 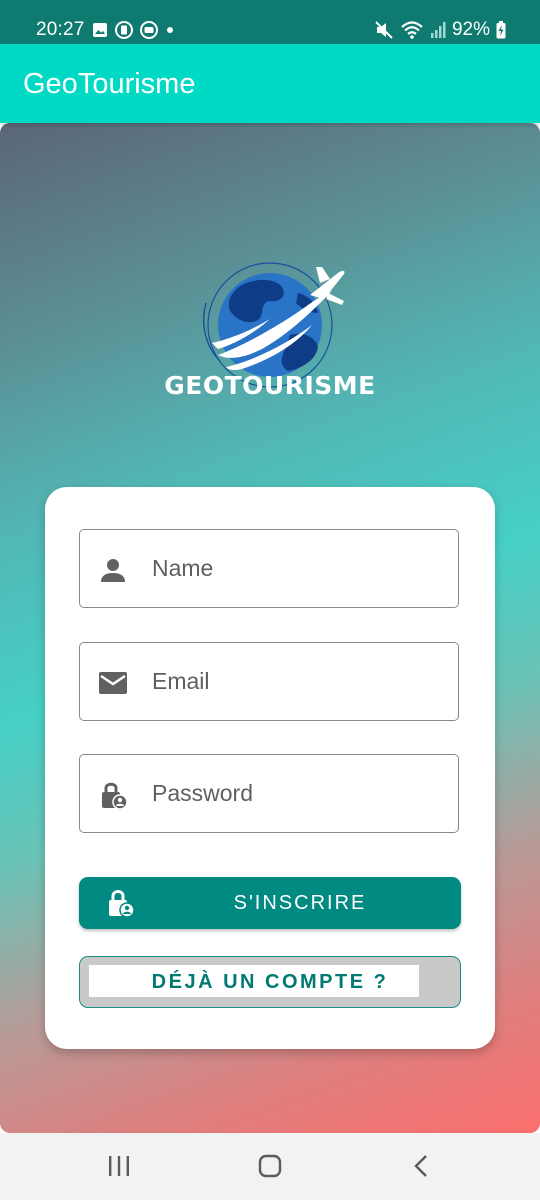 I want to click on already-have-account-label: DÉJÀ UN COMPTE ?, so click(x=270, y=982).